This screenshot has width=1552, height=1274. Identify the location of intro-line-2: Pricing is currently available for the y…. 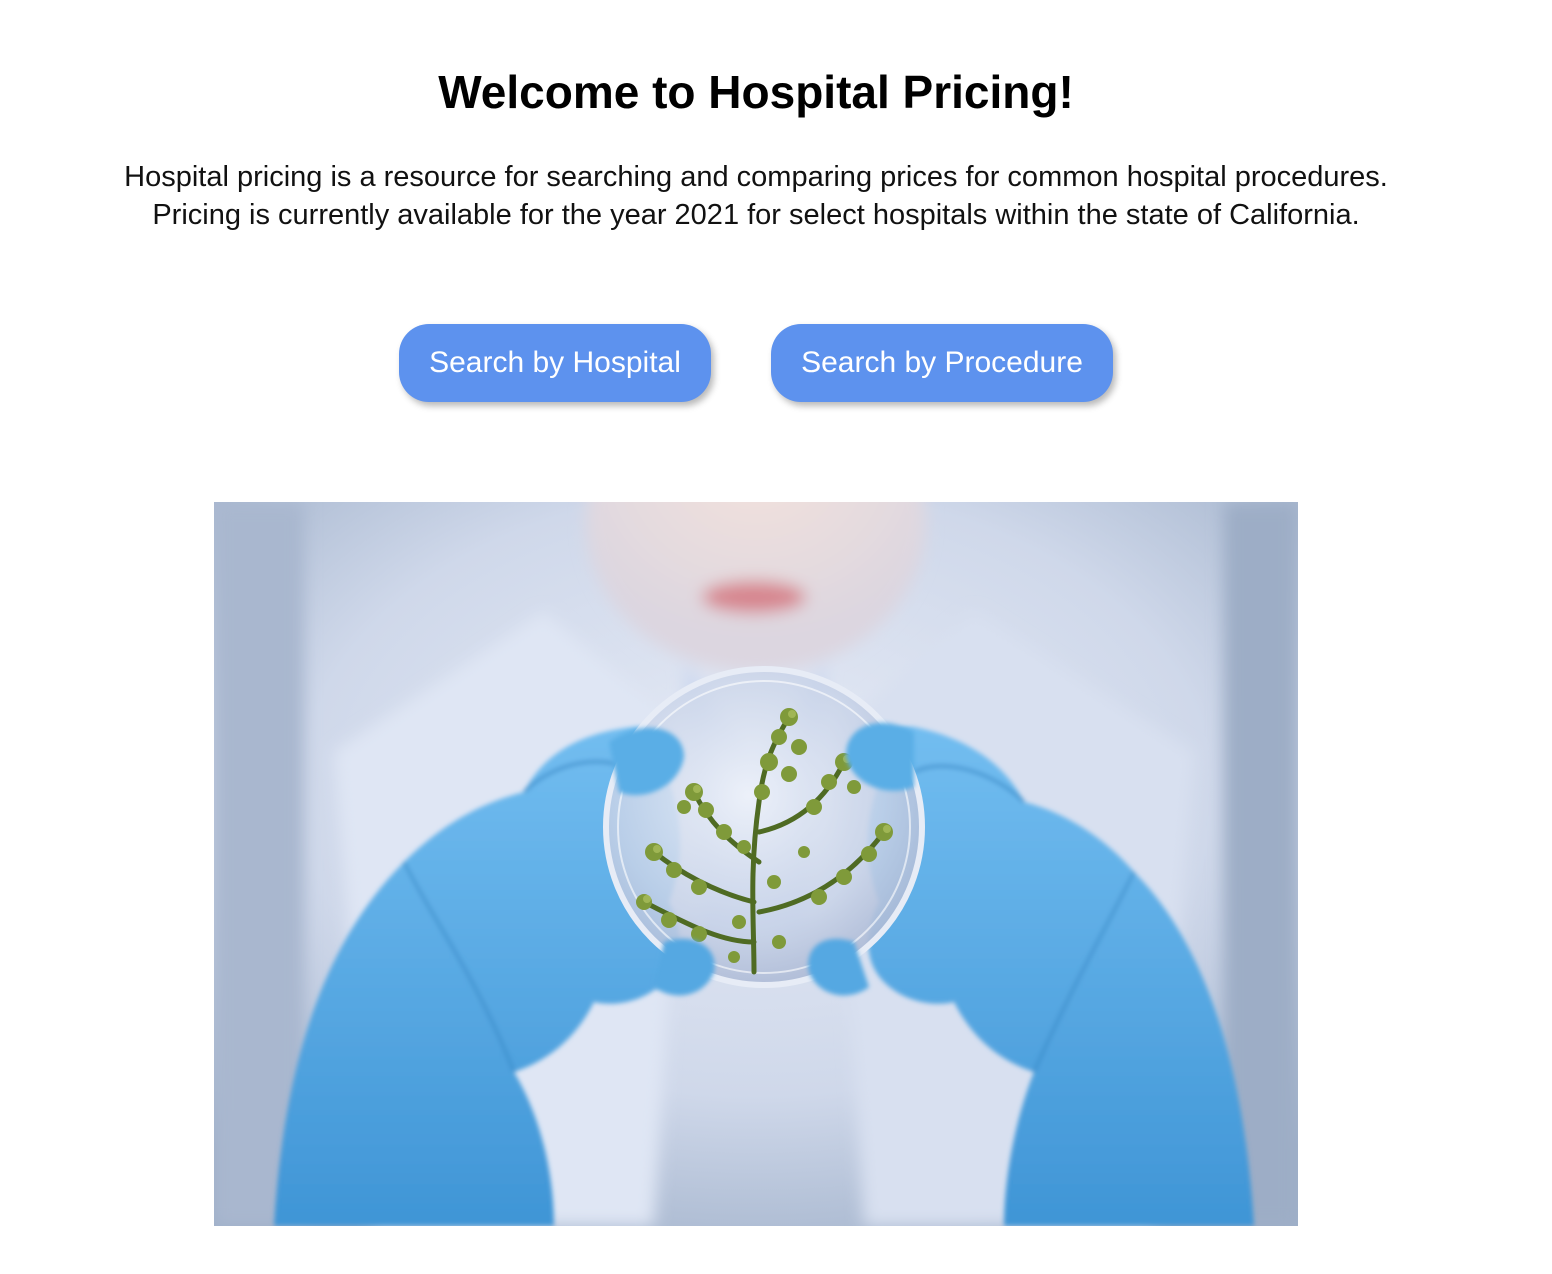
(756, 215).